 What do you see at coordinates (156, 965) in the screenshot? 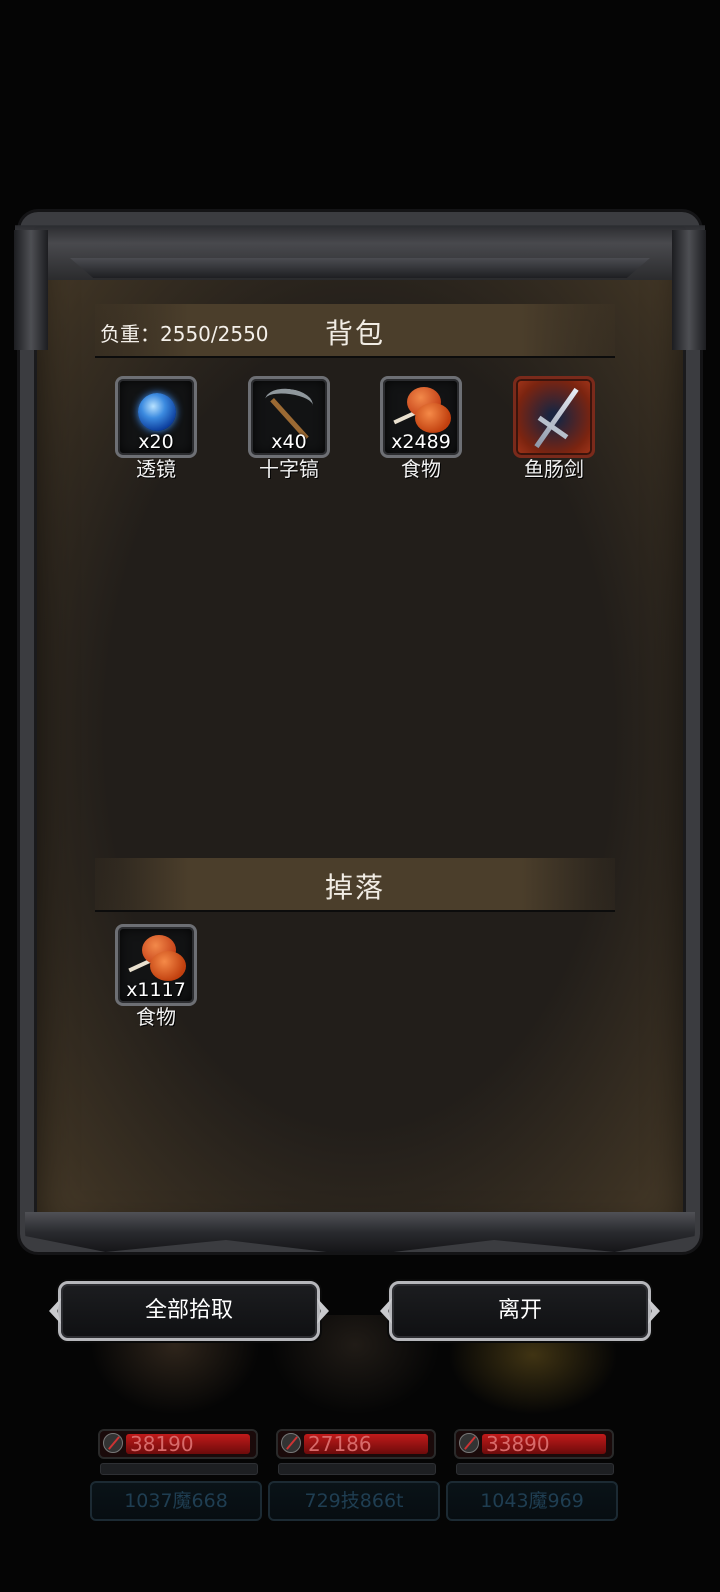
I see `drop-slot-food: x1117` at bounding box center [156, 965].